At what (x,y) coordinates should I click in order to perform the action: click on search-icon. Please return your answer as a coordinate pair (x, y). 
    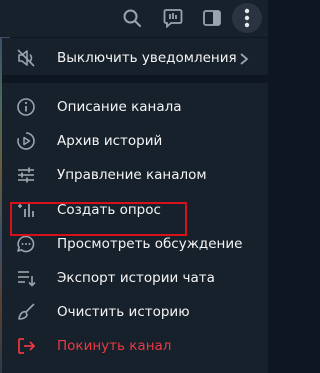
    Looking at the image, I should click on (132, 18).